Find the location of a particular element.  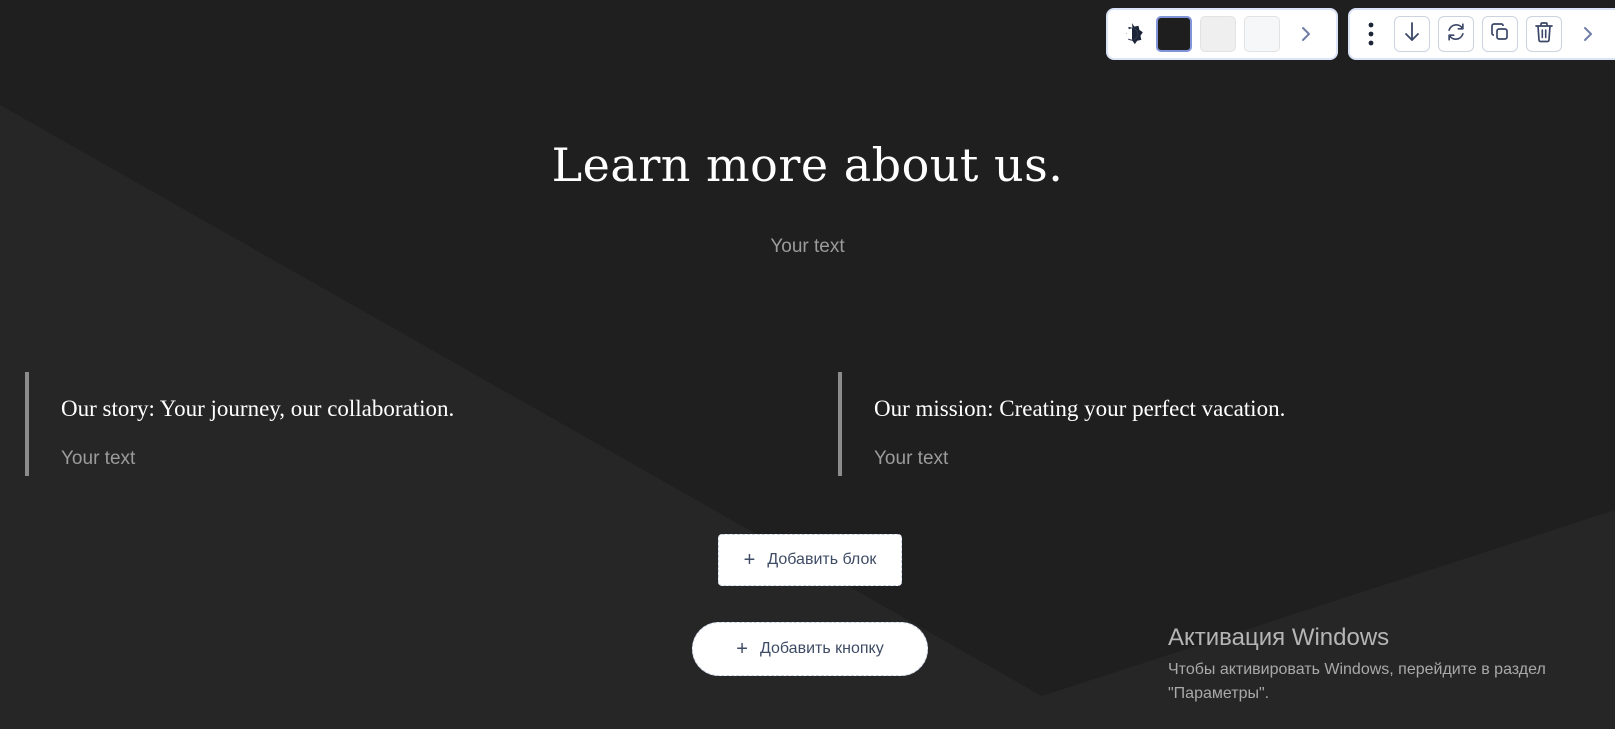

refresh-icon is located at coordinates (1456, 34).